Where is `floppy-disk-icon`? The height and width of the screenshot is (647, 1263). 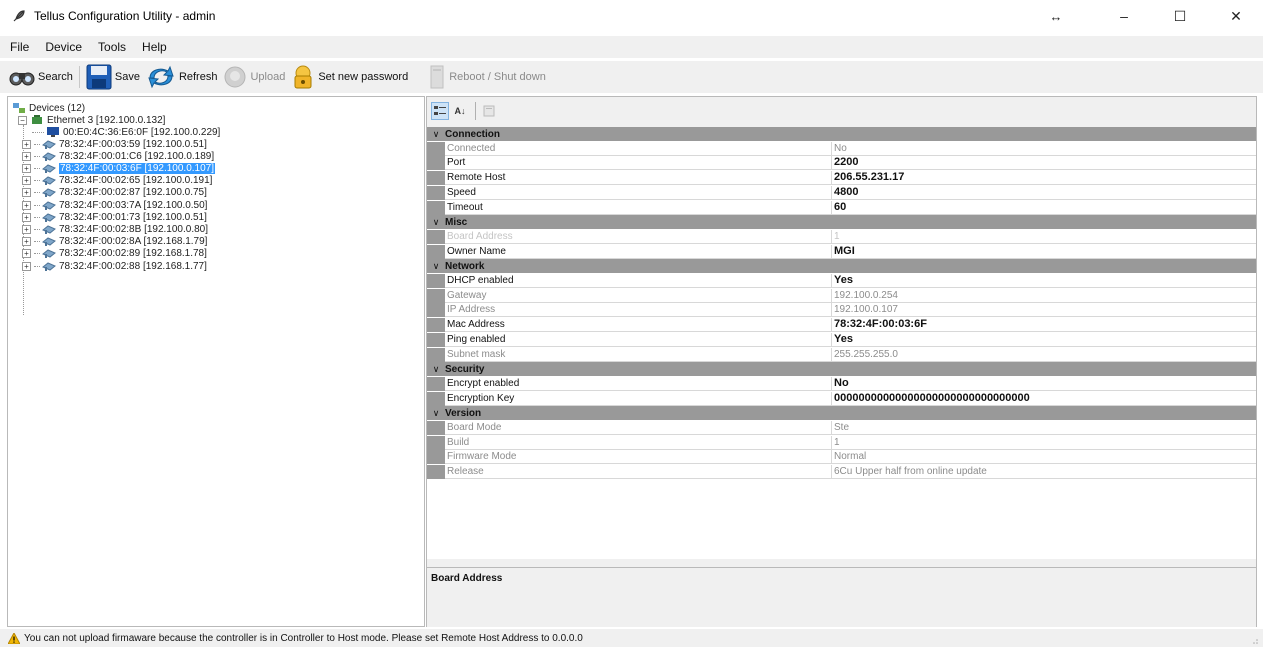
floppy-disk-icon is located at coordinates (99, 77).